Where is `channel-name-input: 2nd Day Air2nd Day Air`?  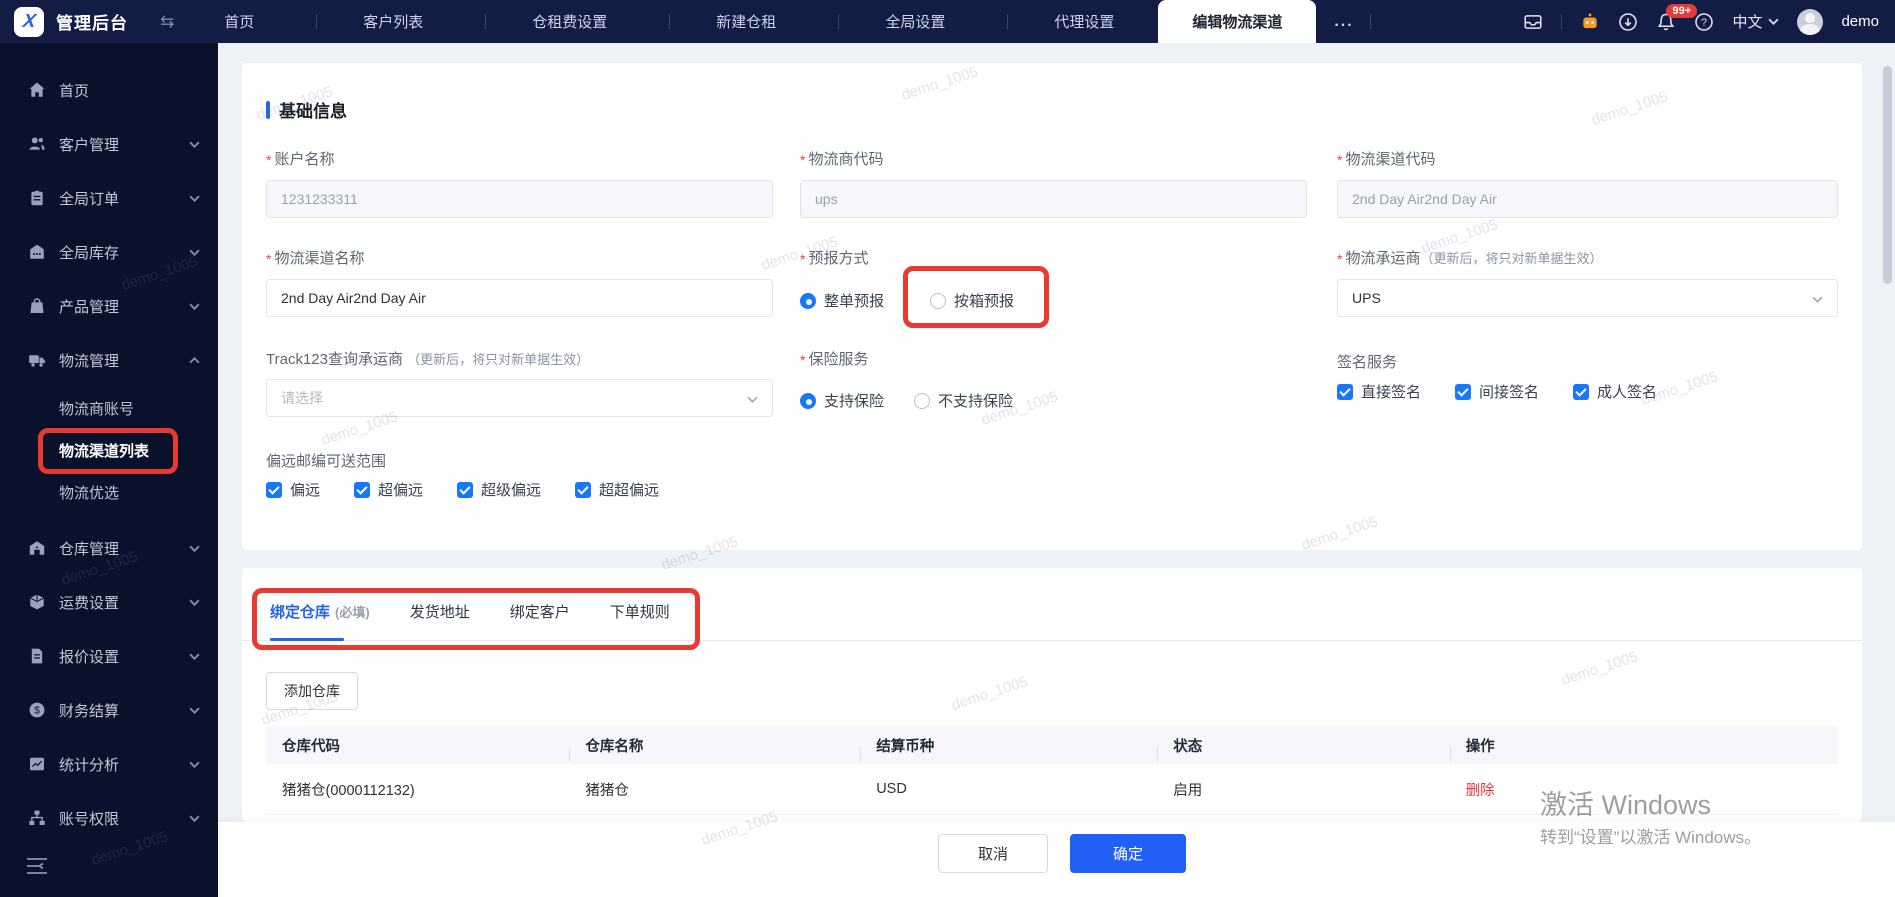 channel-name-input: 2nd Day Air2nd Day Air is located at coordinates (519, 298).